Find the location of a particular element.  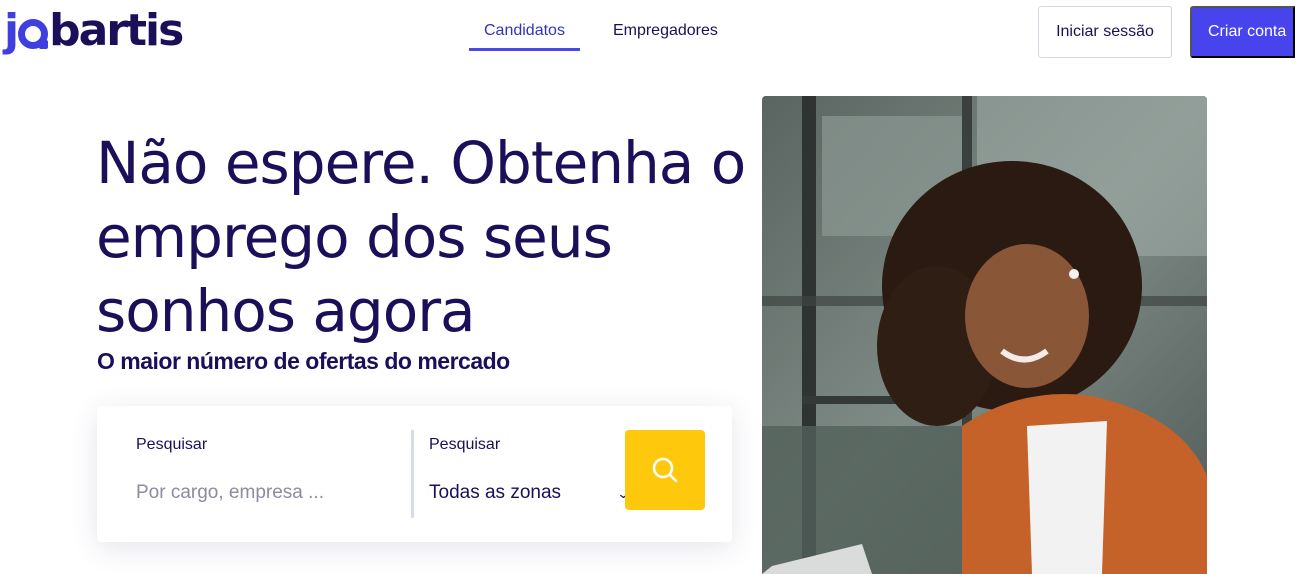

field-divider is located at coordinates (412, 474).